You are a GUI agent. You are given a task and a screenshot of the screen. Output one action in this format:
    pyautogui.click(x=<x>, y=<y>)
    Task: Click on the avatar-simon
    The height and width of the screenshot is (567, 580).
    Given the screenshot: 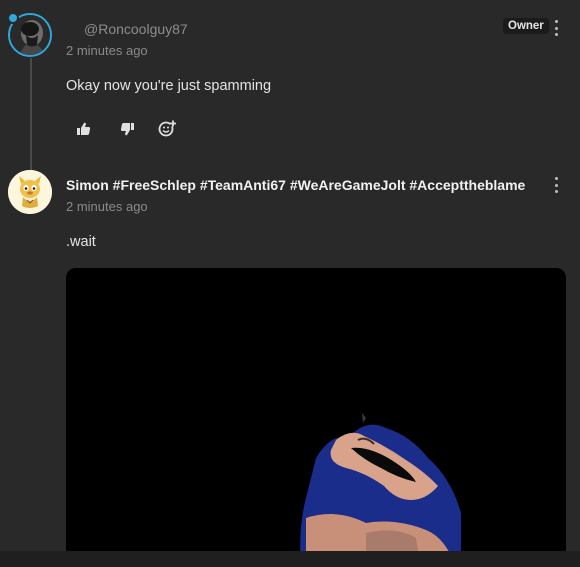 What is the action you would take?
    pyautogui.click(x=30, y=192)
    